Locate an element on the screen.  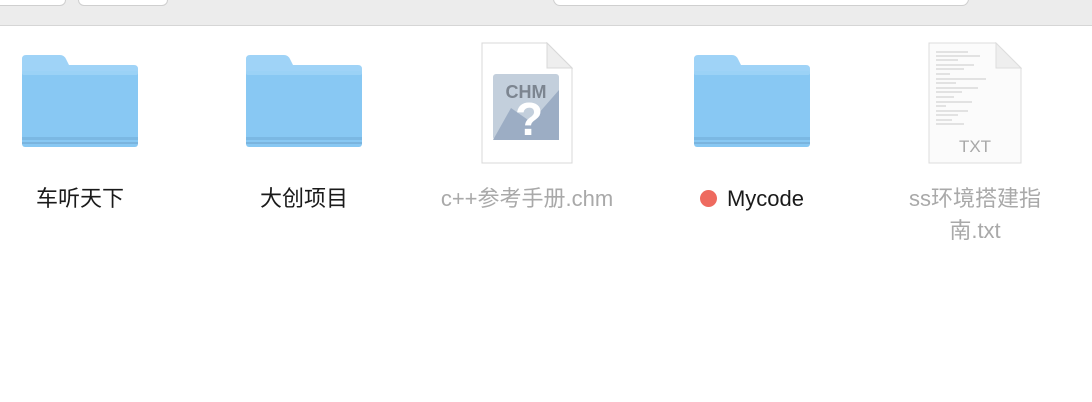
toolbar-button-left is located at coordinates (33, 3).